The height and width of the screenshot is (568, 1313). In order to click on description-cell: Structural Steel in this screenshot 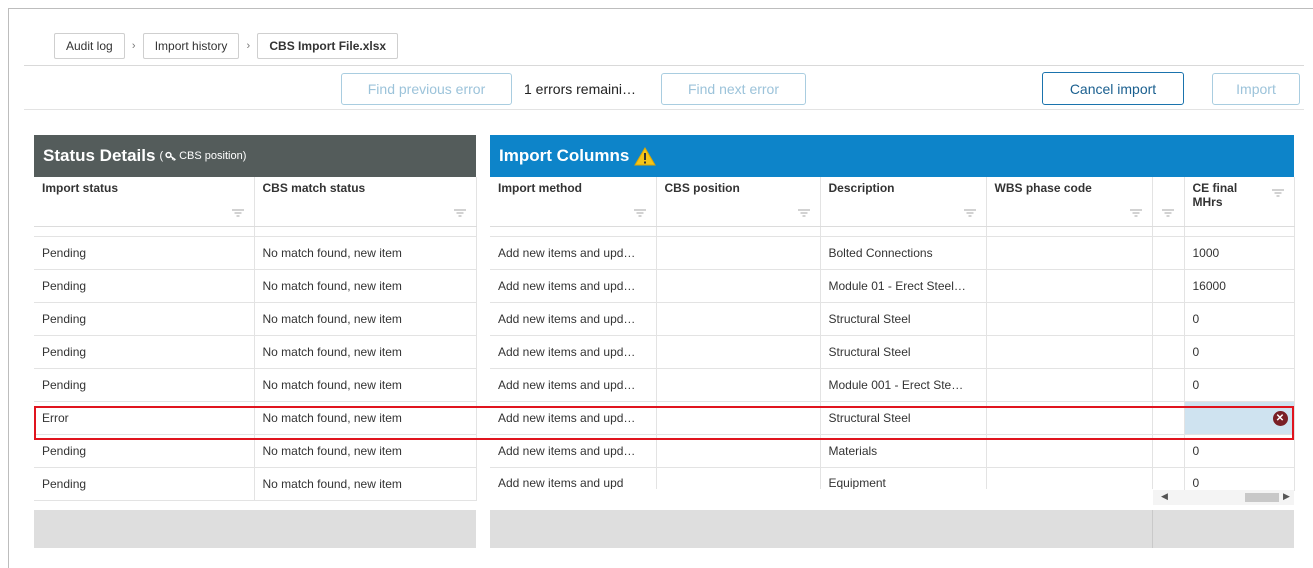, I will do `click(903, 418)`.